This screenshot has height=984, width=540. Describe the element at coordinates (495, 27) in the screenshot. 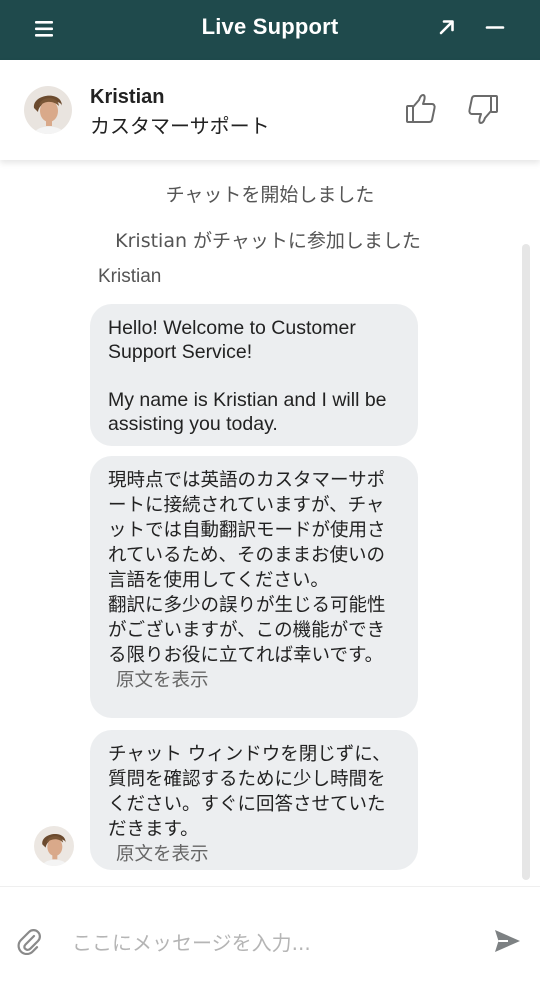

I see `minimize-icon` at that location.